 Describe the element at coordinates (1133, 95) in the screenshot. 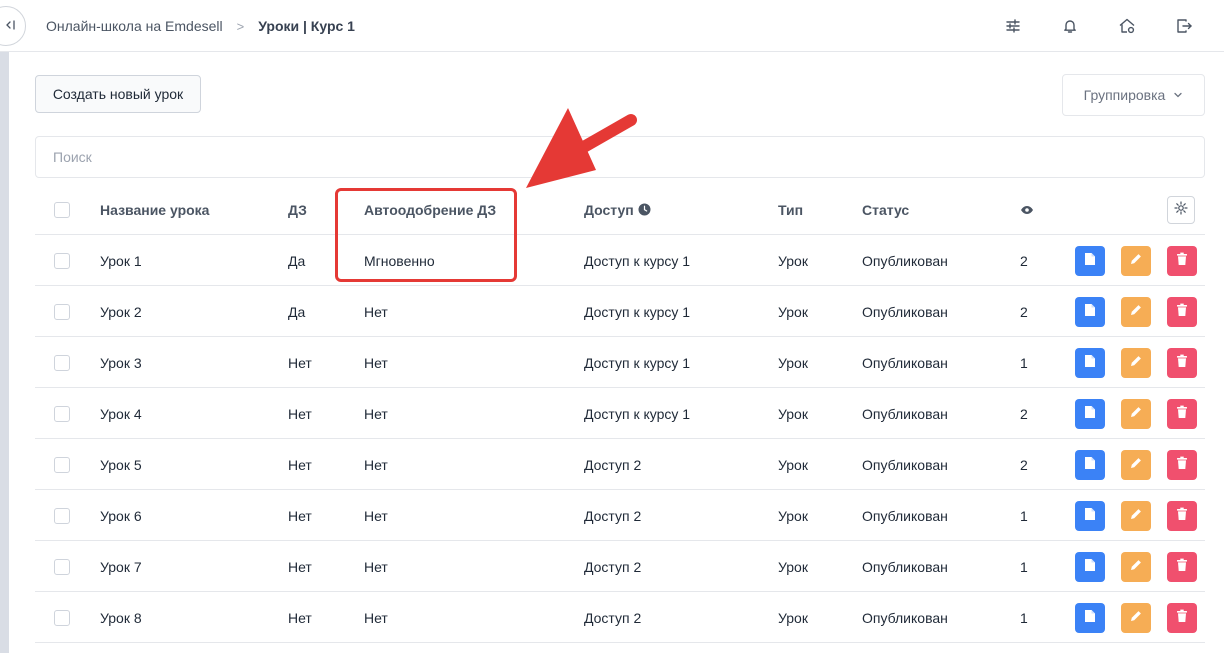

I see `grouping-dropdown: Группировка` at that location.